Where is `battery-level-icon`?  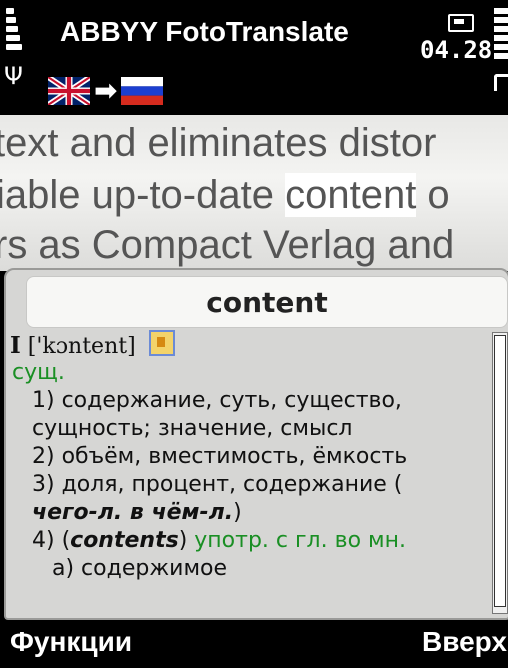 battery-level-icon is located at coordinates (501, 35).